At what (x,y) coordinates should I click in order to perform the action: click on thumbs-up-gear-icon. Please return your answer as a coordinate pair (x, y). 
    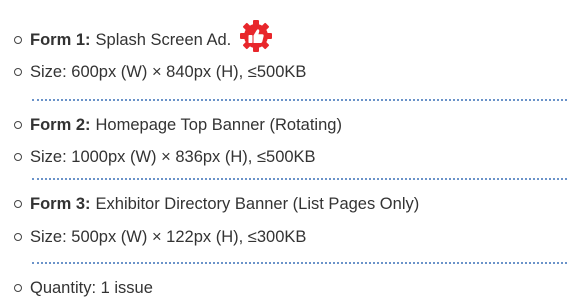
    Looking at the image, I should click on (256, 36).